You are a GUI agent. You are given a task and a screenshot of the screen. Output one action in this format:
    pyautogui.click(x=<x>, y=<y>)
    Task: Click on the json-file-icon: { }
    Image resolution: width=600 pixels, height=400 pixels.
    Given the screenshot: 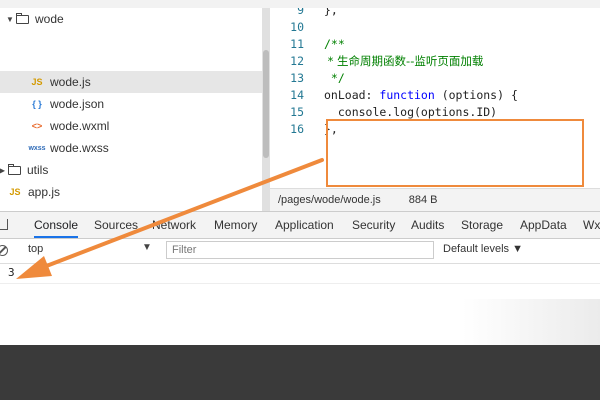 What is the action you would take?
    pyautogui.click(x=37, y=104)
    